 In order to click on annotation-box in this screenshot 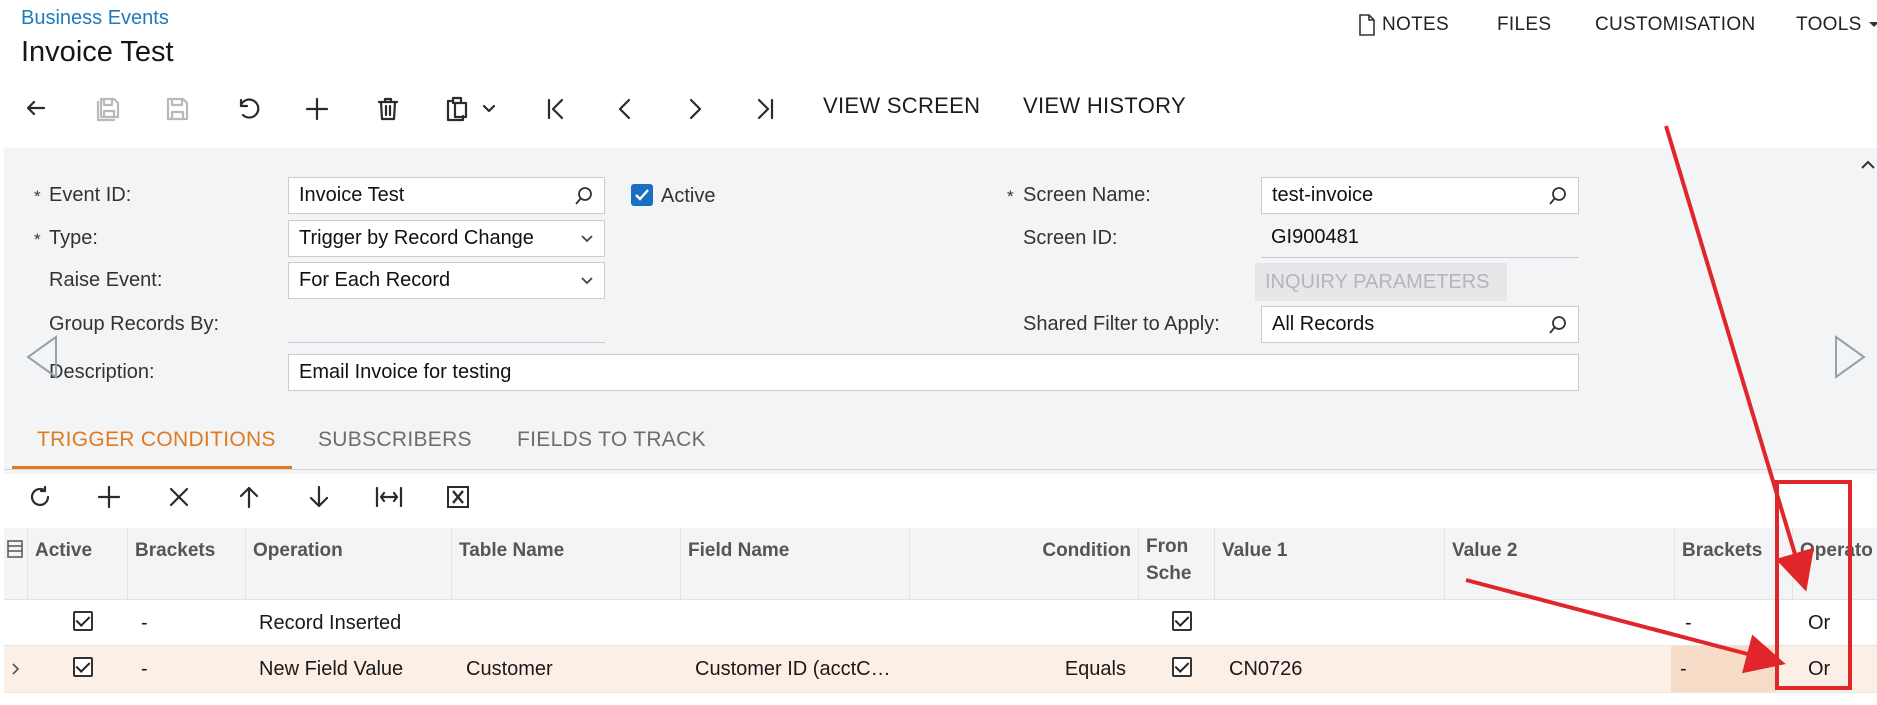, I will do `click(1813, 585)`.